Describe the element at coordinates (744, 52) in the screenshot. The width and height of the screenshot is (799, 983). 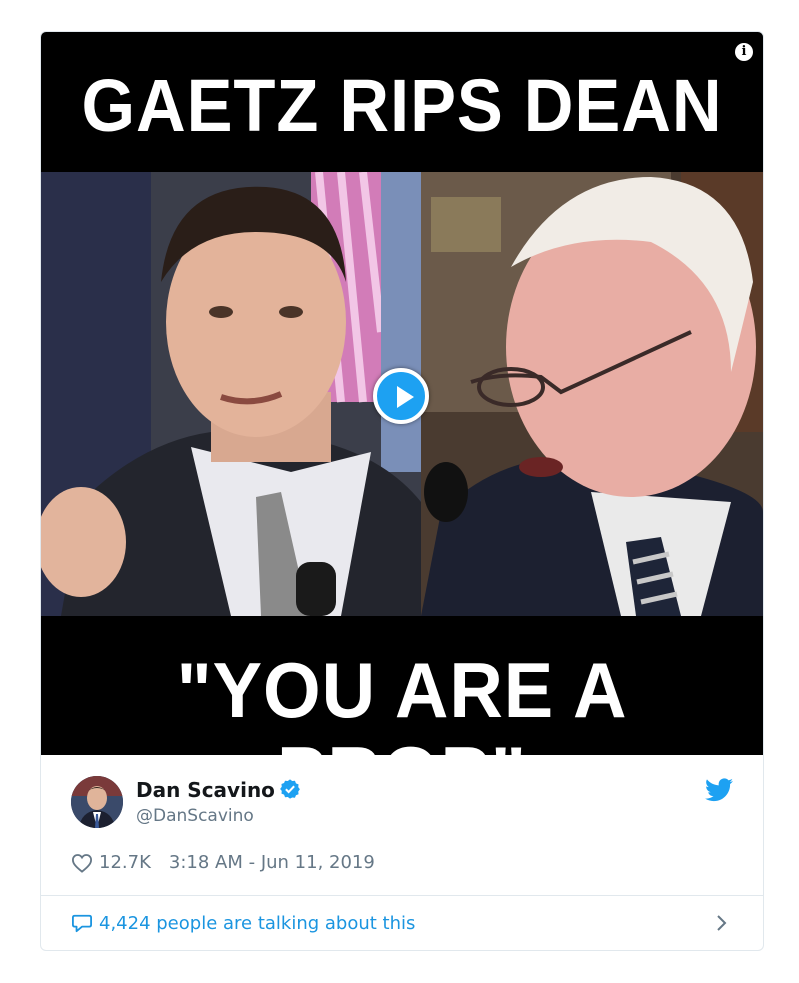
I see `info-icon: i` at that location.